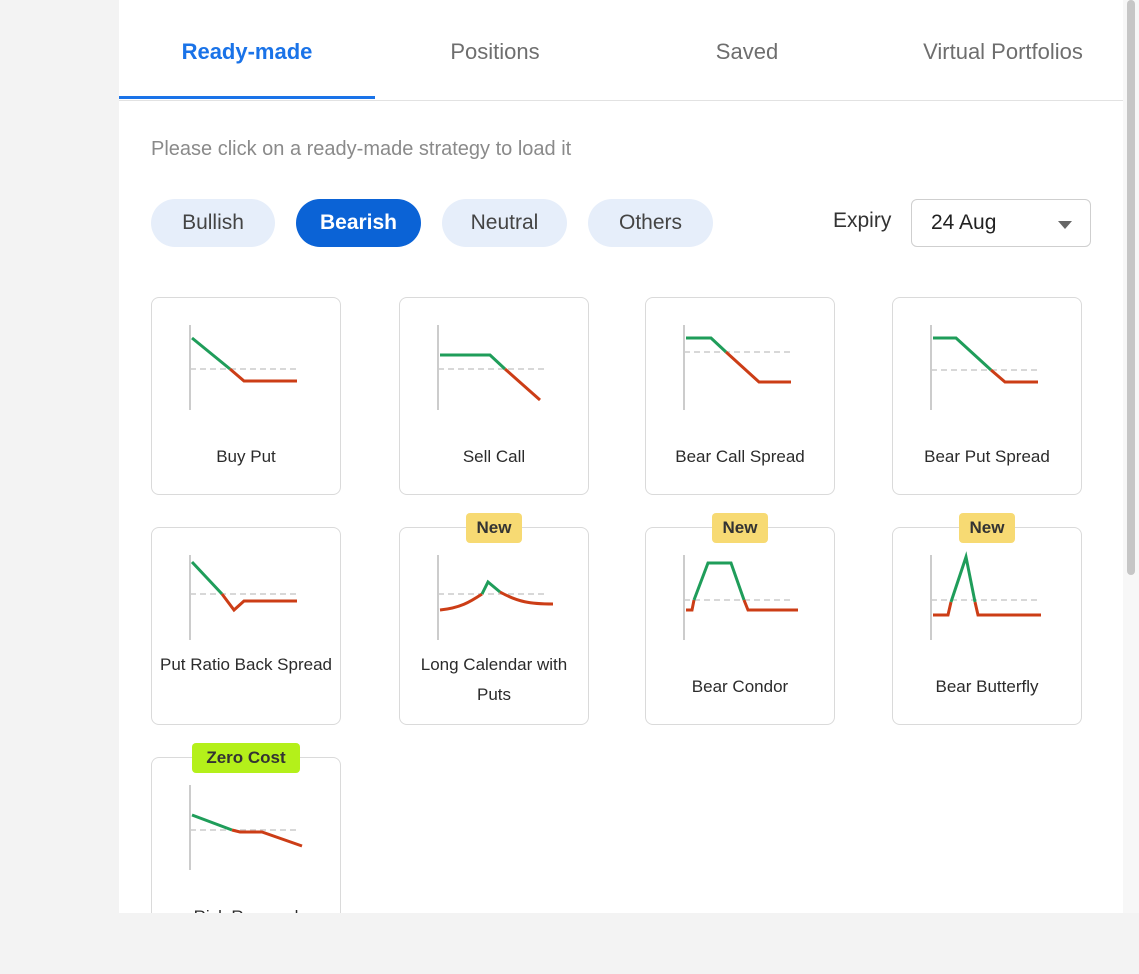  What do you see at coordinates (984, 367) in the screenshot?
I see `bear-put-spread-payoff-icon` at bounding box center [984, 367].